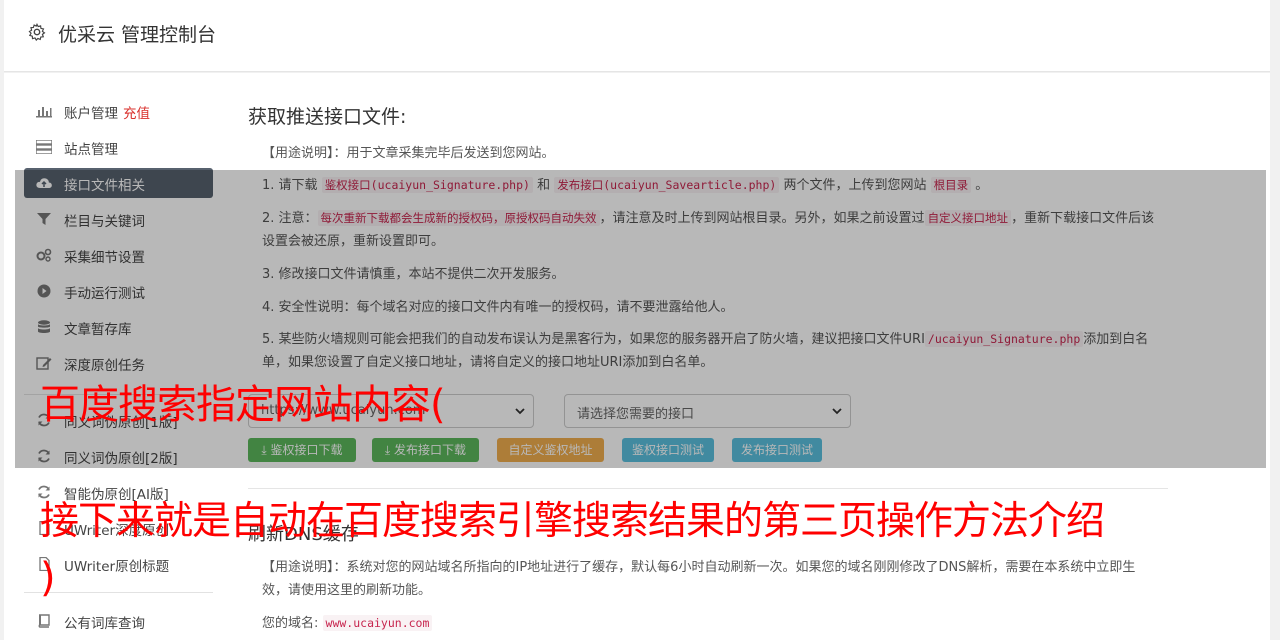 This screenshot has height=640, width=1280. I want to click on book-icon, so click(44, 621).